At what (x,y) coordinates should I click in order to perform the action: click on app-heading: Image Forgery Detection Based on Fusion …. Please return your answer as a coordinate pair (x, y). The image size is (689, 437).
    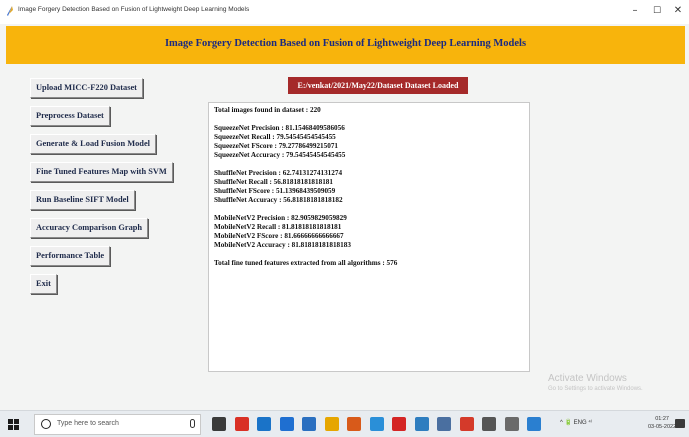
    Looking at the image, I should click on (345, 43).